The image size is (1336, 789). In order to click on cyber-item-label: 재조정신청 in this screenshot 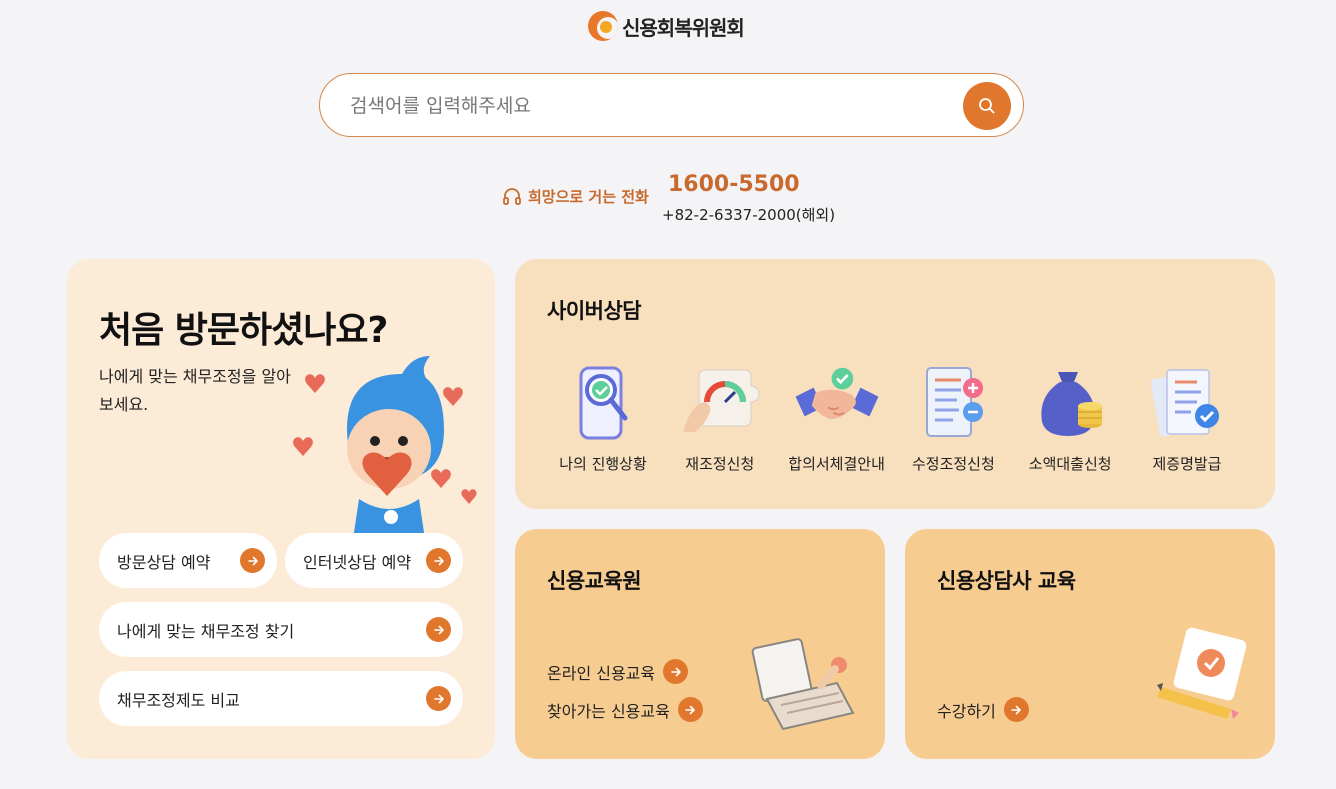, I will do `click(720, 464)`.